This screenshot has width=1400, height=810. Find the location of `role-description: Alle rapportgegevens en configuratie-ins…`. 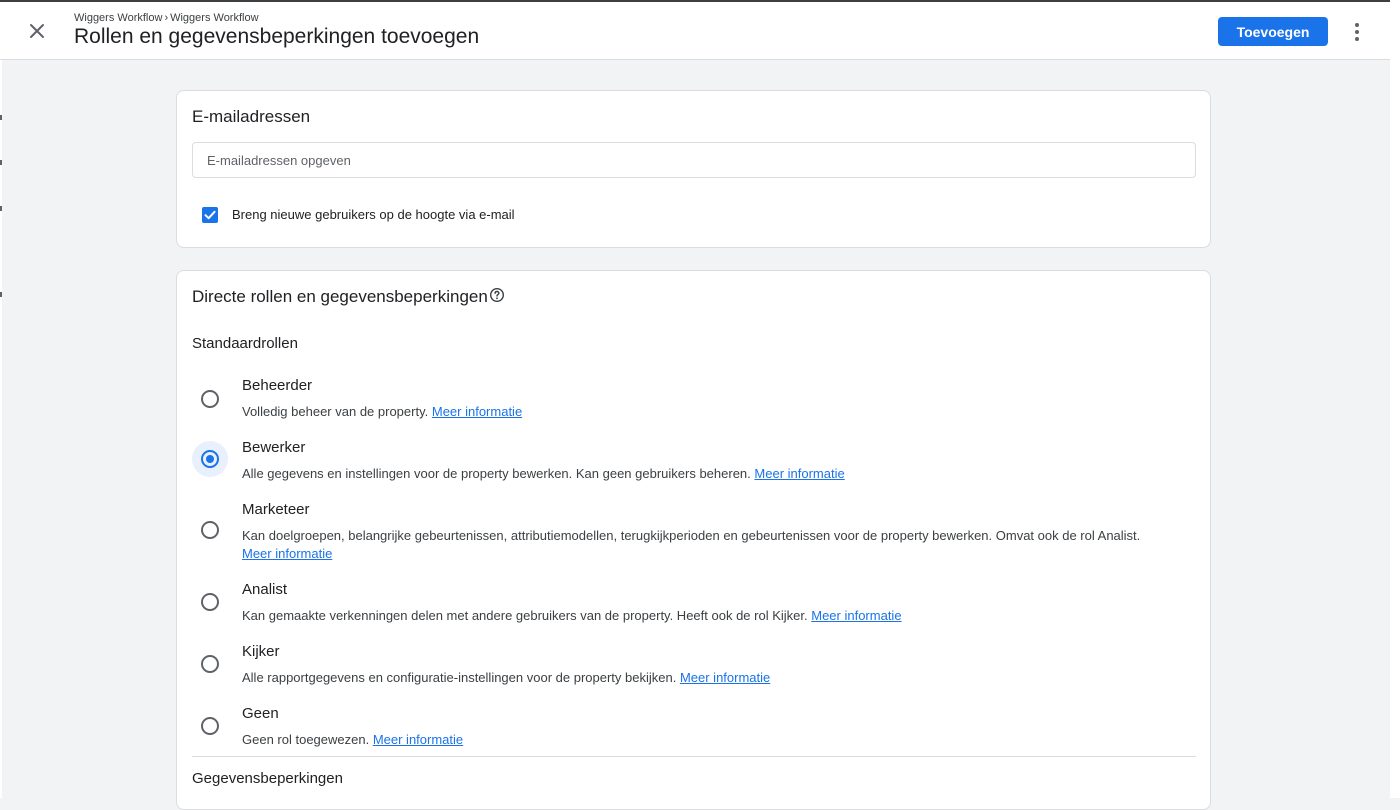

role-description: Alle rapportgegevens en configuratie-ins… is located at coordinates (506, 677).